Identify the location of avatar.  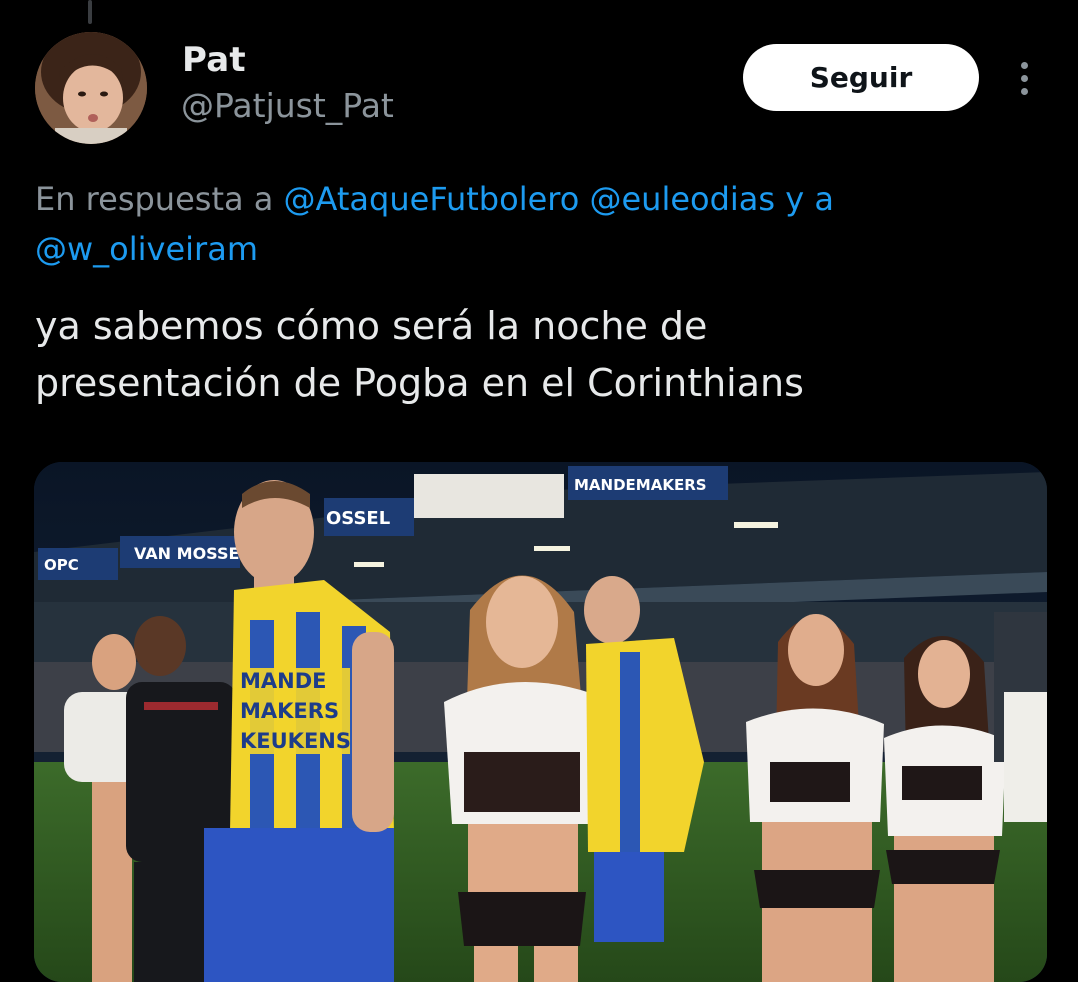
(91, 88).